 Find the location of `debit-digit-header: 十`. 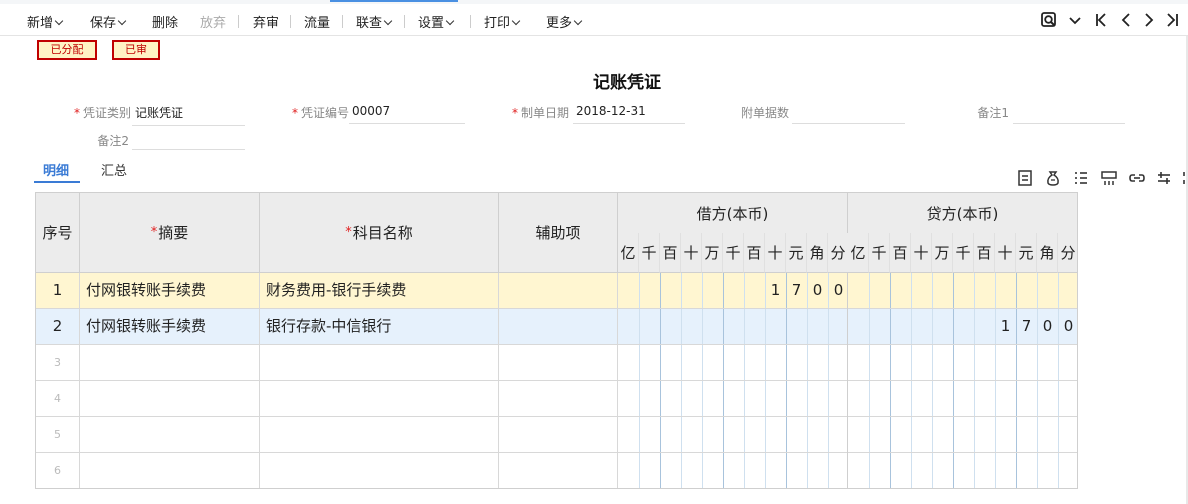

debit-digit-header: 十 is located at coordinates (775, 253).